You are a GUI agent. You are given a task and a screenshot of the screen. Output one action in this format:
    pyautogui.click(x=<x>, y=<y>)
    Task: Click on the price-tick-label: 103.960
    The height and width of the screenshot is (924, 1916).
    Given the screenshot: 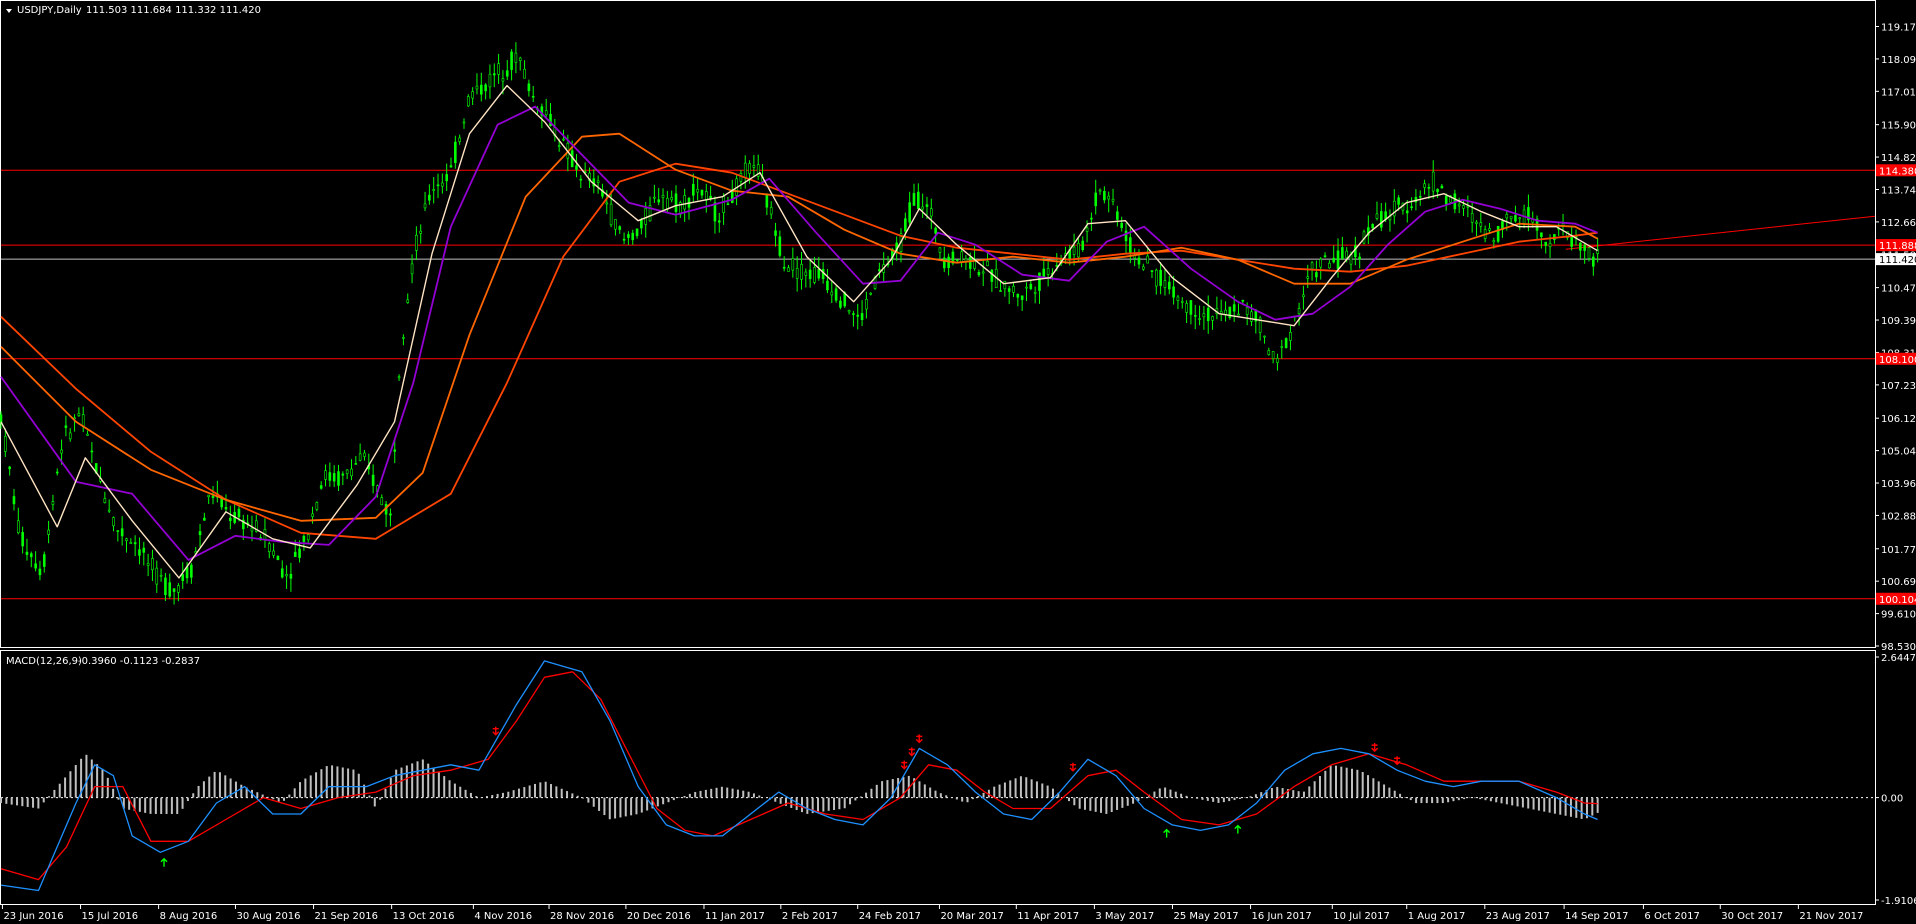 What is the action you would take?
    pyautogui.click(x=1898, y=484)
    